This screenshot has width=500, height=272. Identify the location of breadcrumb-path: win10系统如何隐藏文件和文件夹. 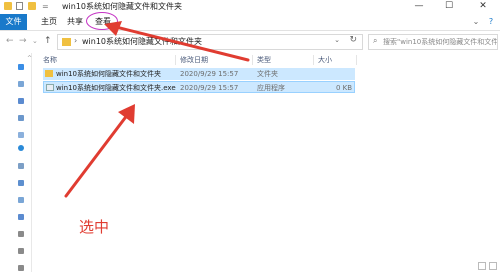
(142, 41).